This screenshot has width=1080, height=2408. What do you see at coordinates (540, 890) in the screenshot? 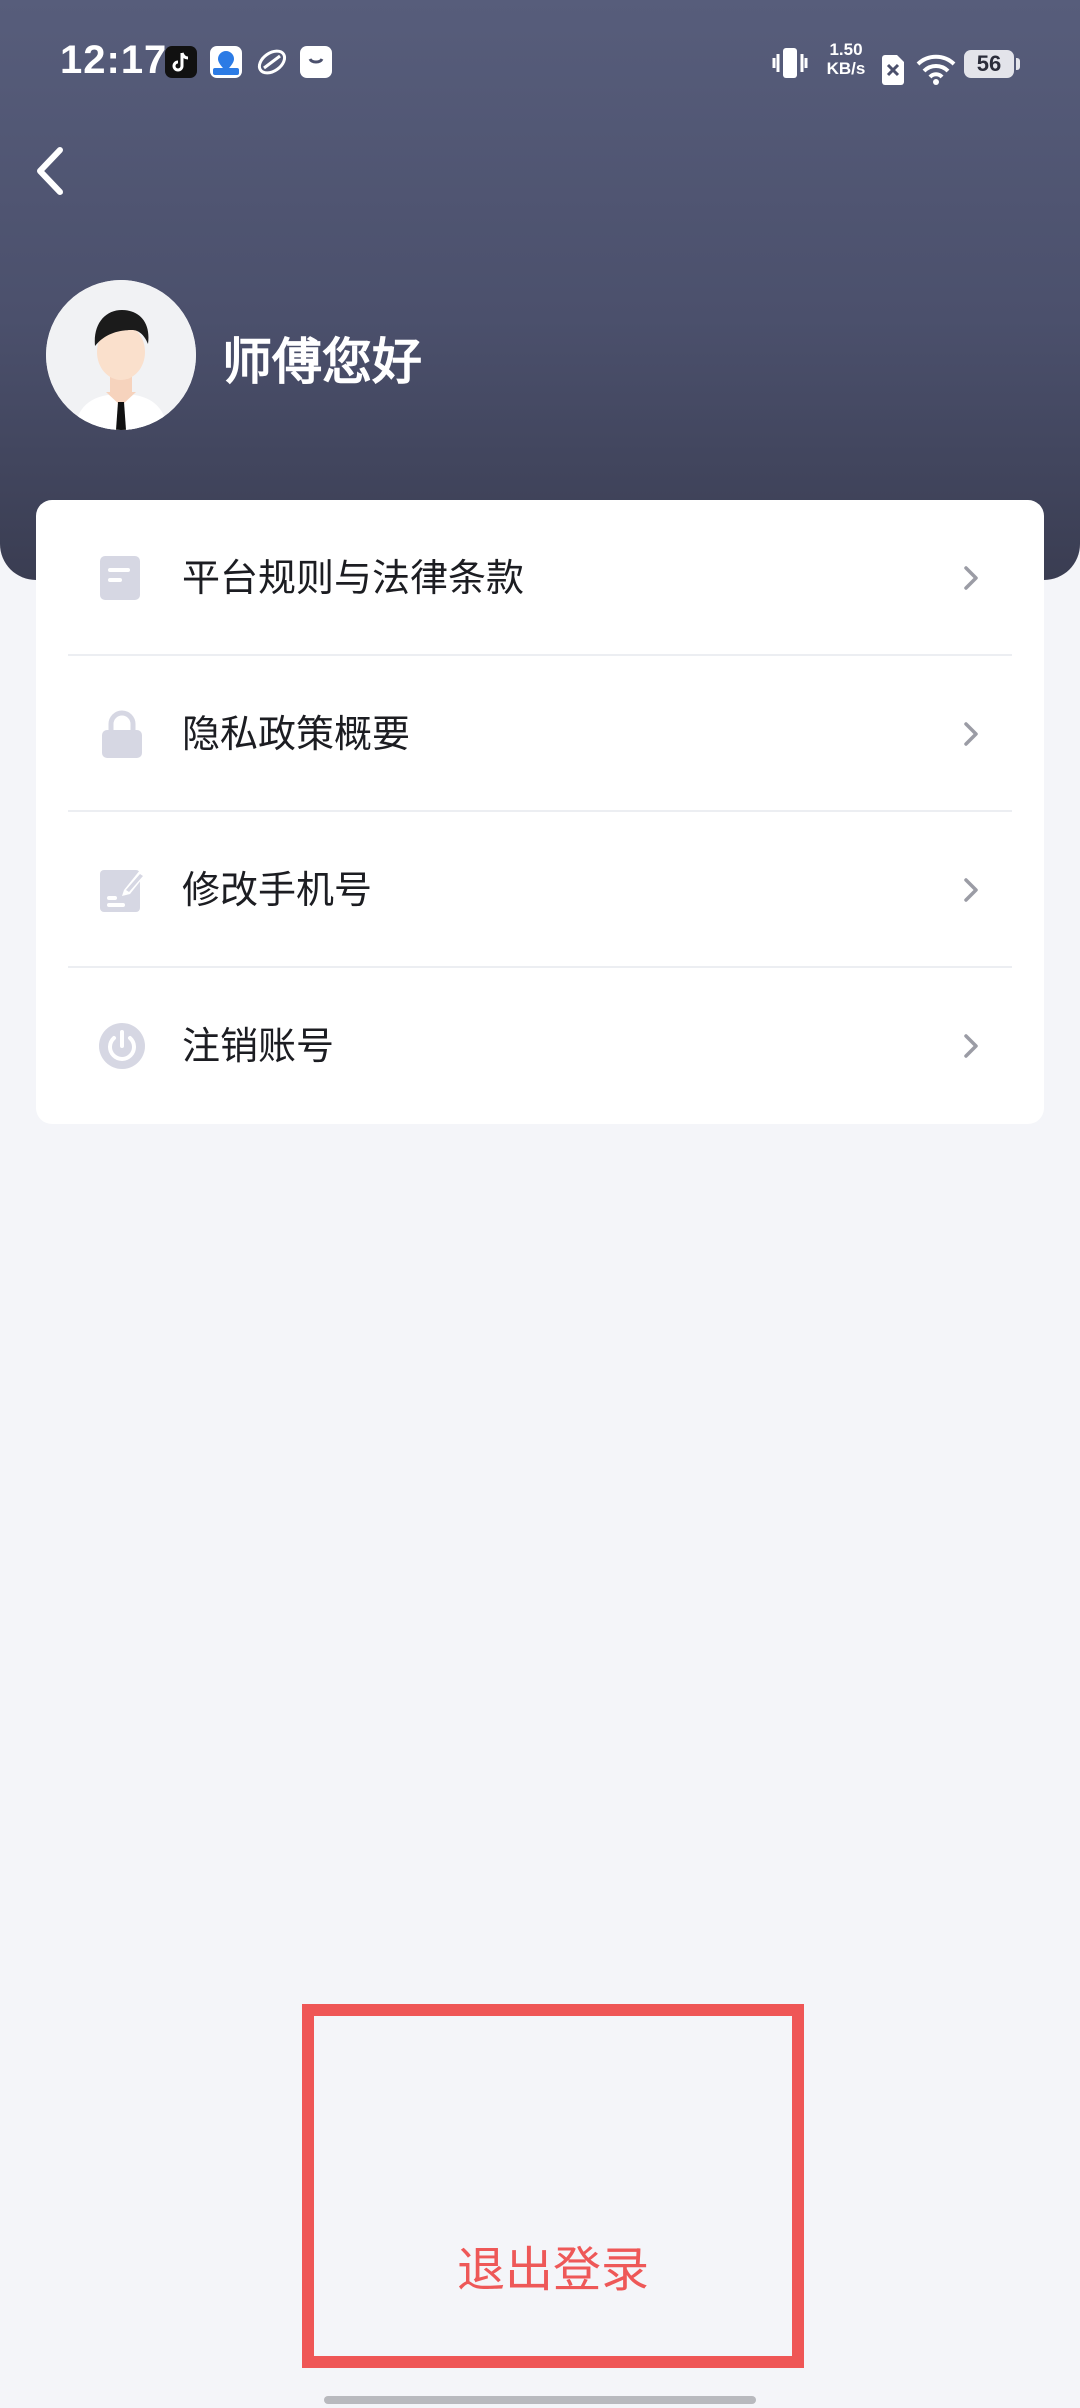
I see `menu-item-change-phone: 修改手机号` at bounding box center [540, 890].